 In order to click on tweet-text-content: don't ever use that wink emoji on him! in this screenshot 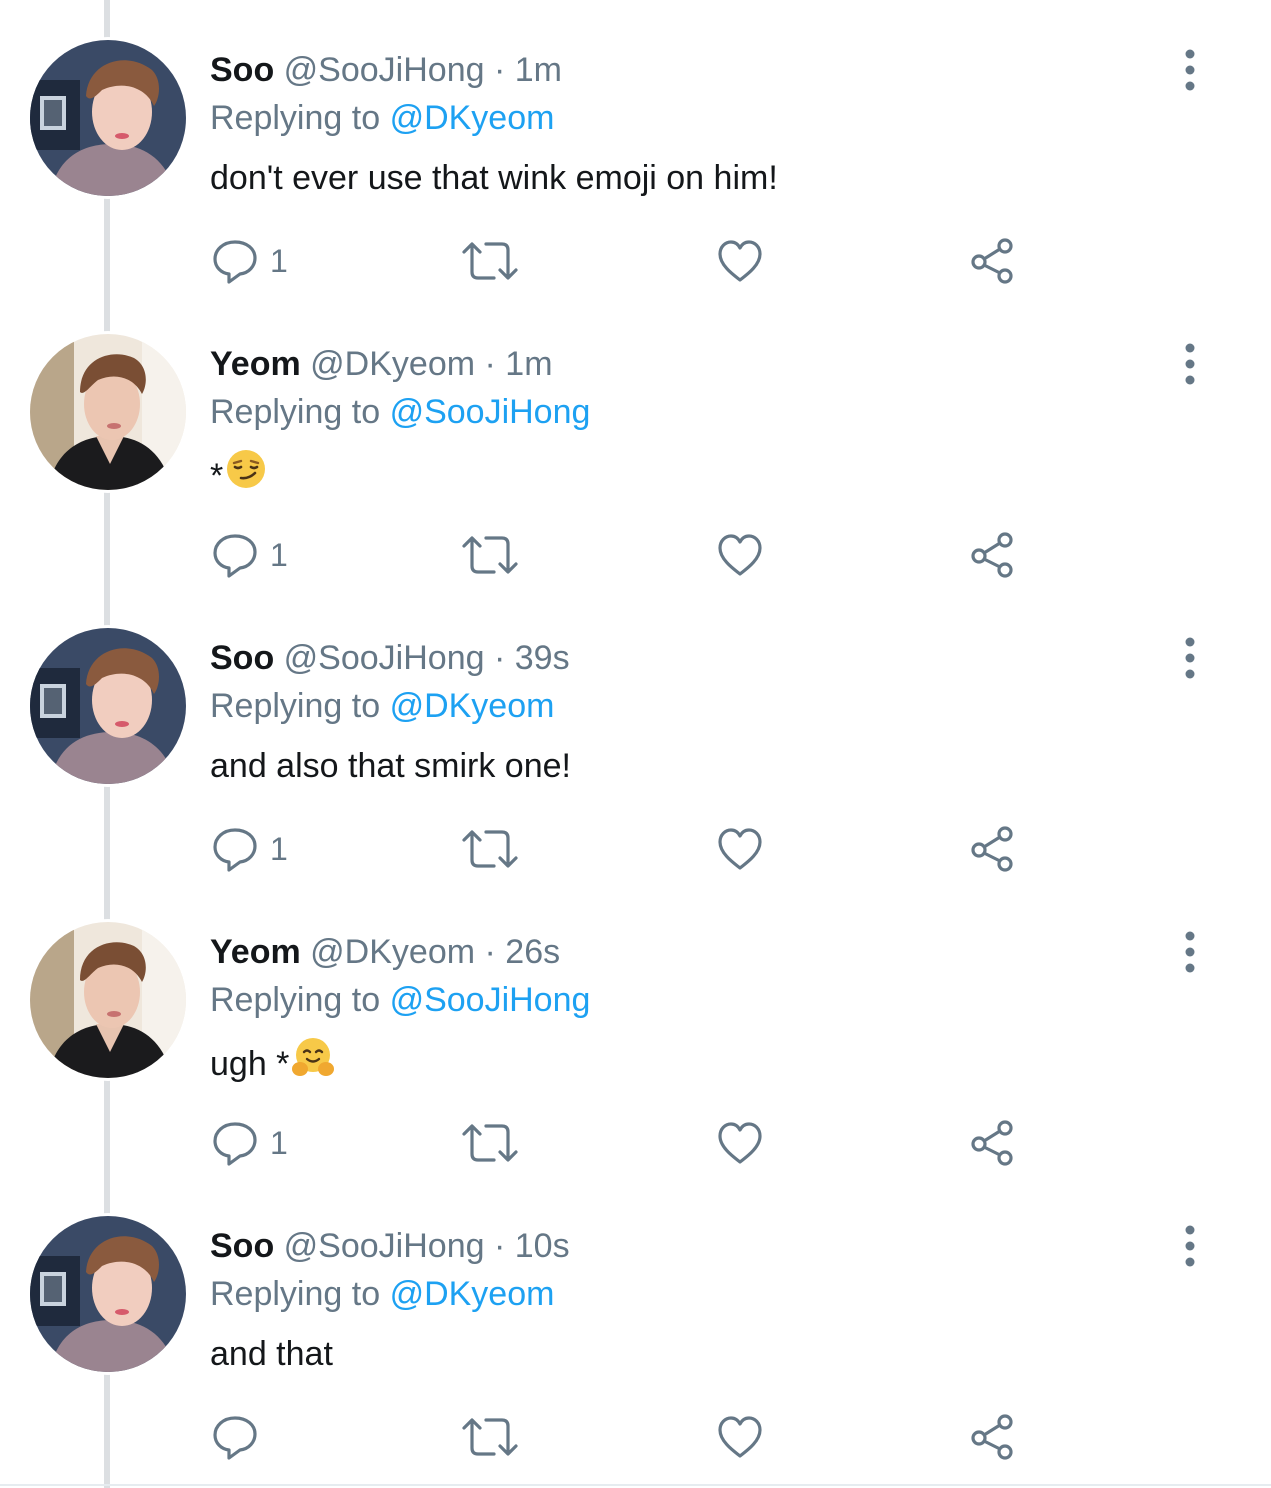, I will do `click(494, 178)`.